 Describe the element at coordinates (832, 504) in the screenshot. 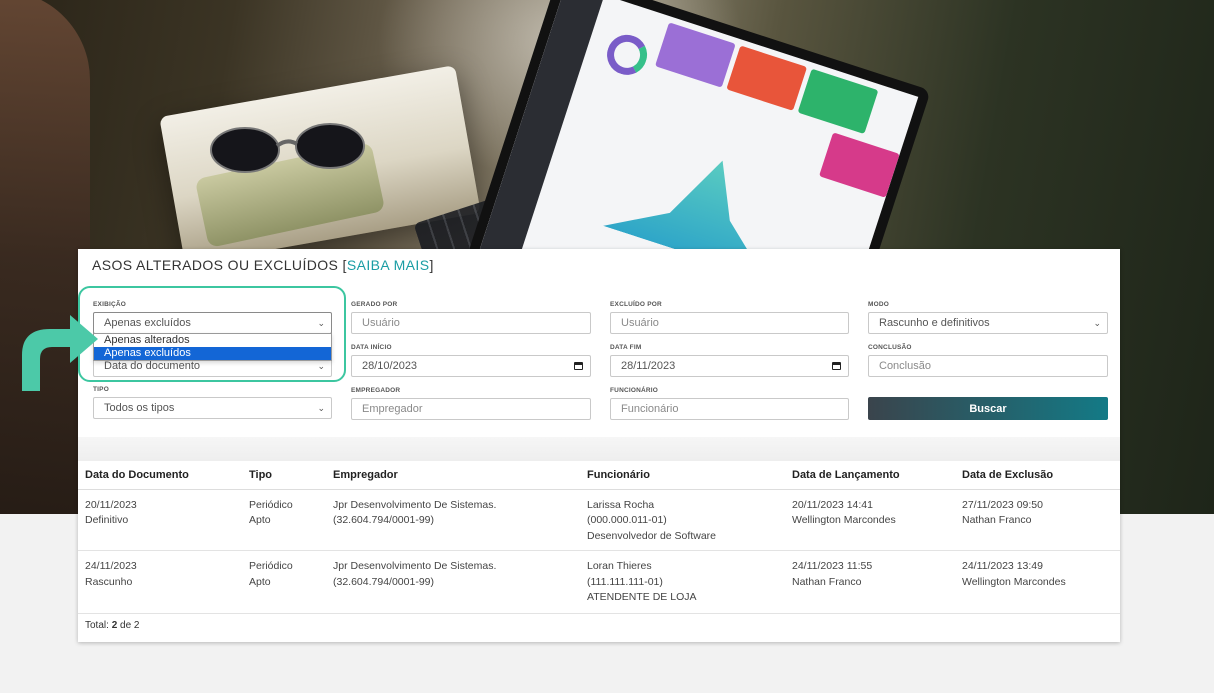

I see `lancamento-data: 20/11/2023 14:41` at that location.